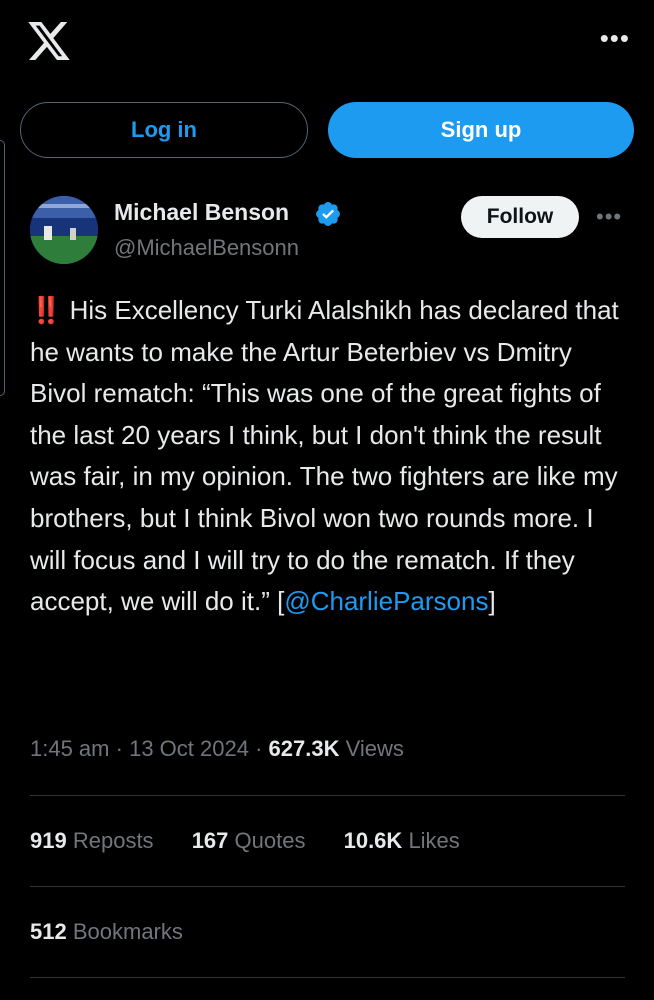 This screenshot has width=654, height=1000. I want to click on bookmarks-stat: 512 Bookmarks, so click(106, 932).